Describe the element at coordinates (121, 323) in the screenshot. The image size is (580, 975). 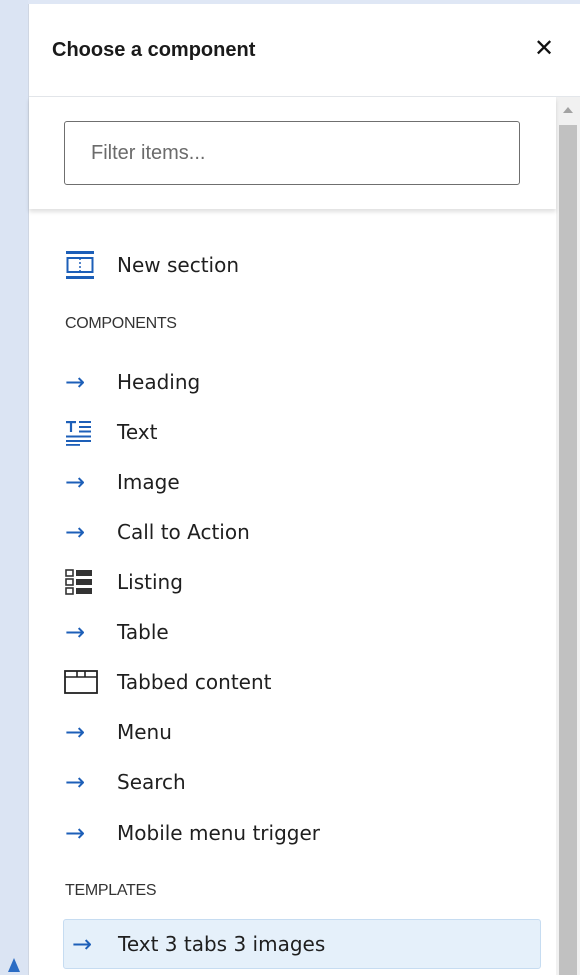
I see `components-heading: COMPONENTS` at that location.